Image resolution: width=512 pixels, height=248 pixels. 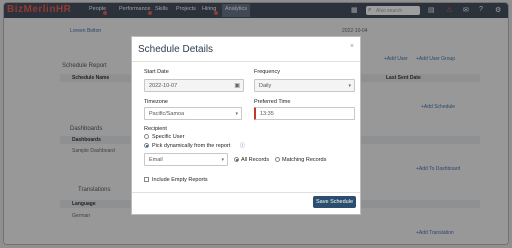 What do you see at coordinates (194, 85) in the screenshot?
I see `start-date-field: 2022-10-07 ▣` at bounding box center [194, 85].